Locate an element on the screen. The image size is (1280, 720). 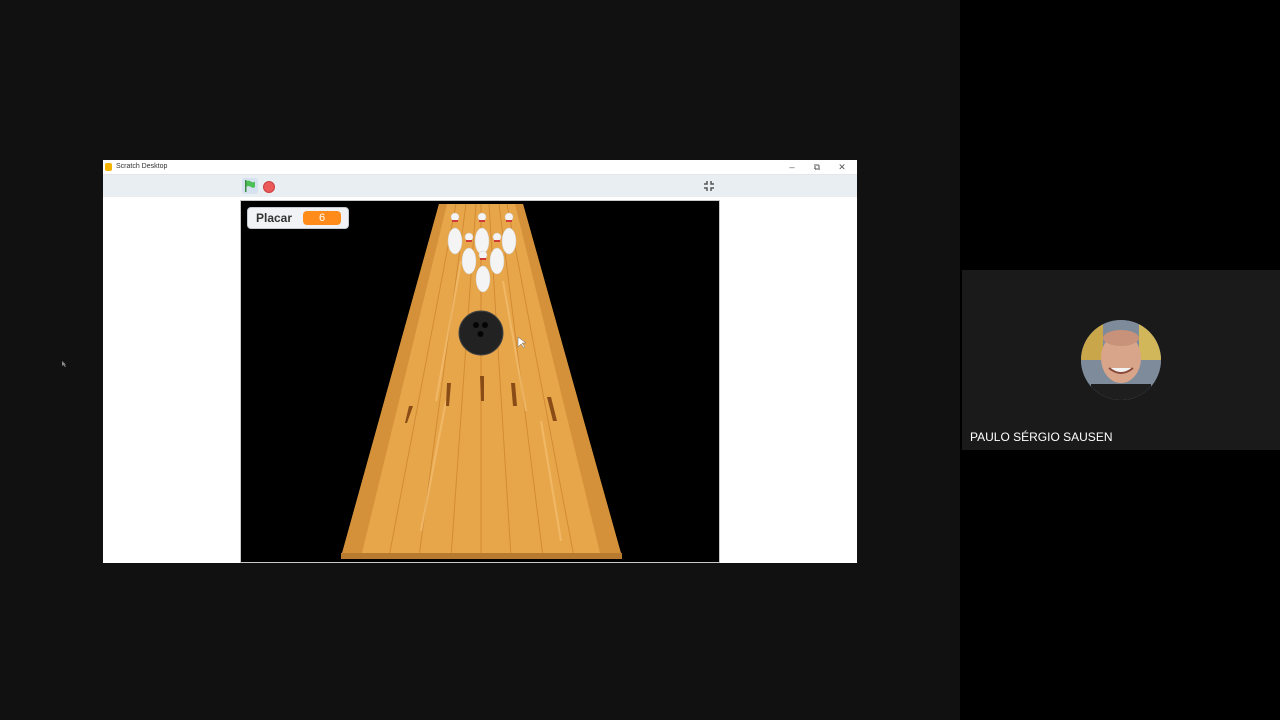
green-flag-button is located at coordinates (250, 186).